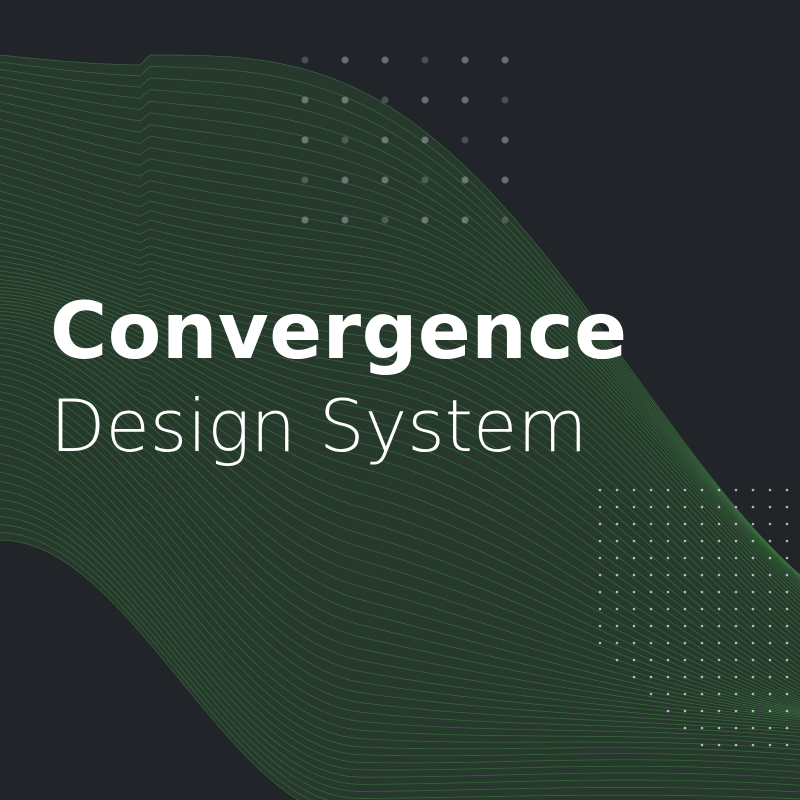 Image resolution: width=800 pixels, height=800 pixels. Describe the element at coordinates (319, 426) in the screenshot. I see `title-secondary: Design System` at that location.